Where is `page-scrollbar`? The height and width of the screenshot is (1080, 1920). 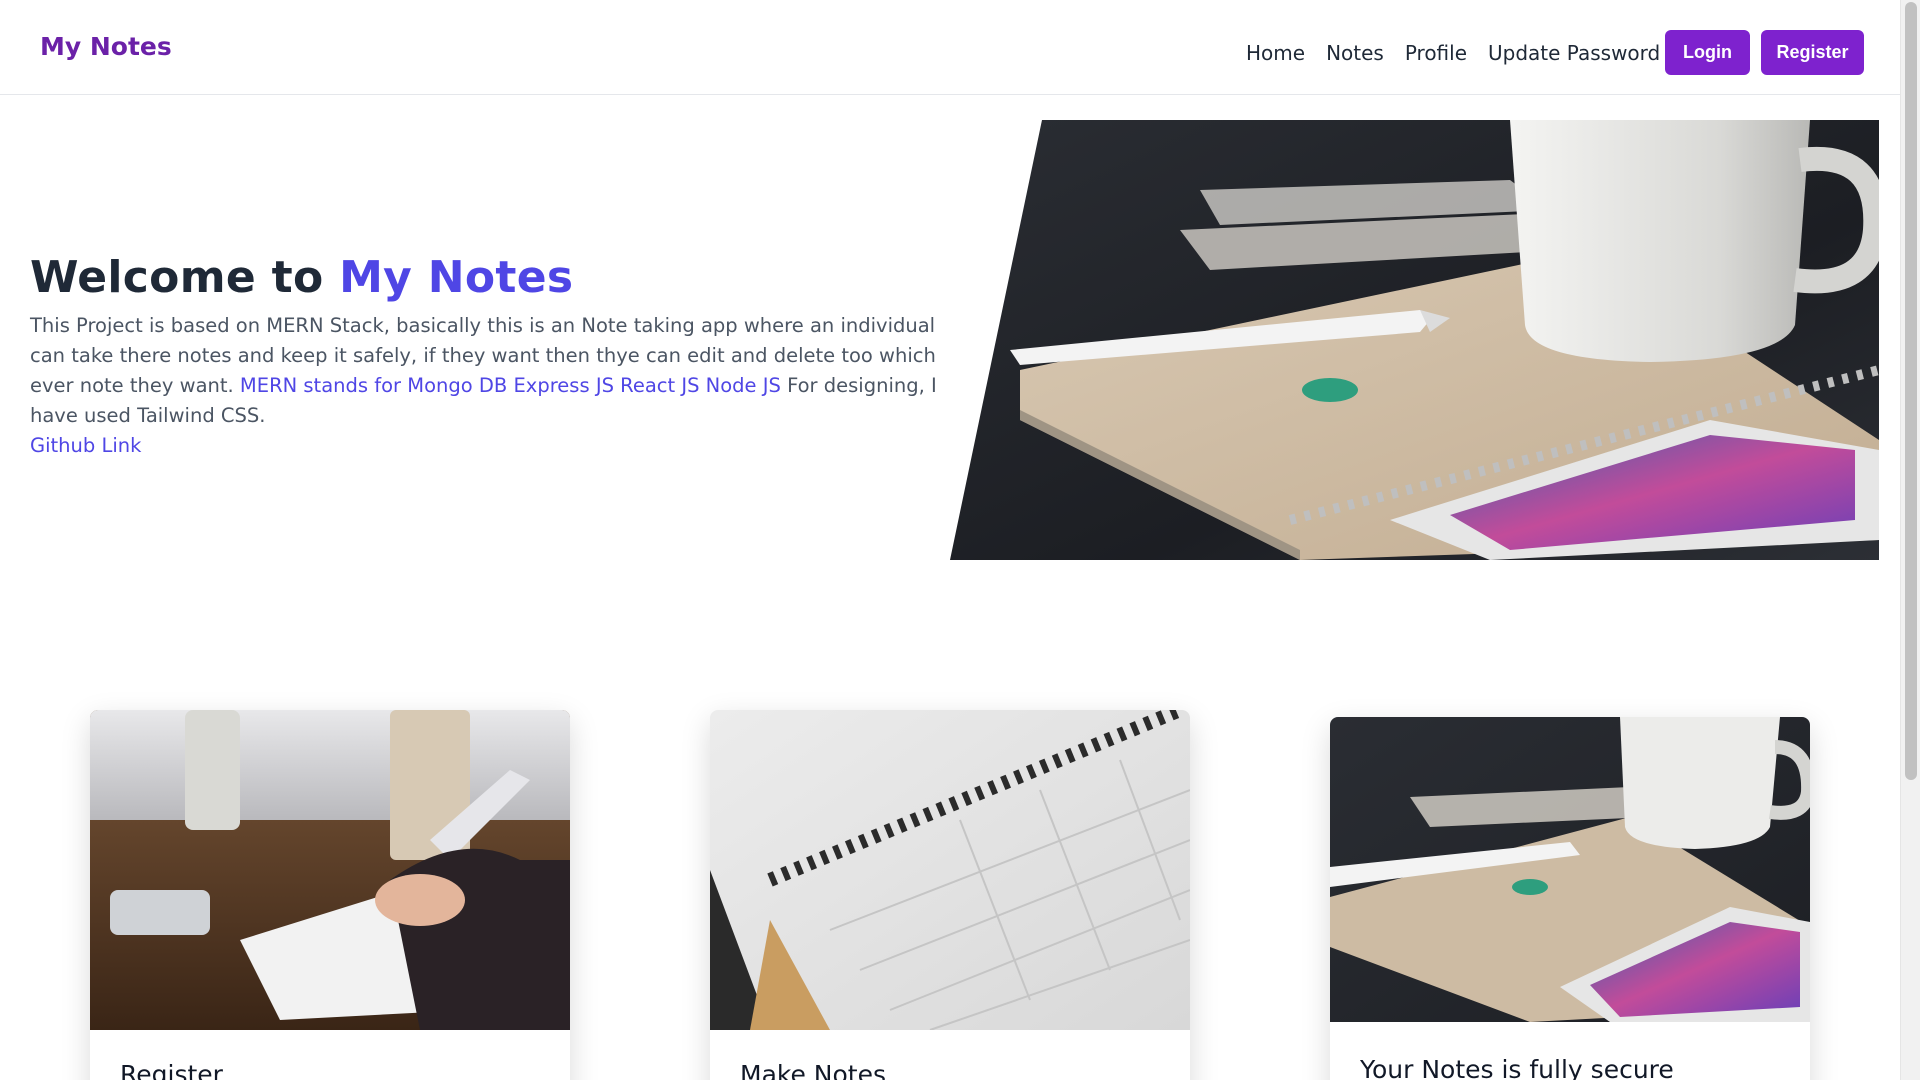 page-scrollbar is located at coordinates (1910, 540).